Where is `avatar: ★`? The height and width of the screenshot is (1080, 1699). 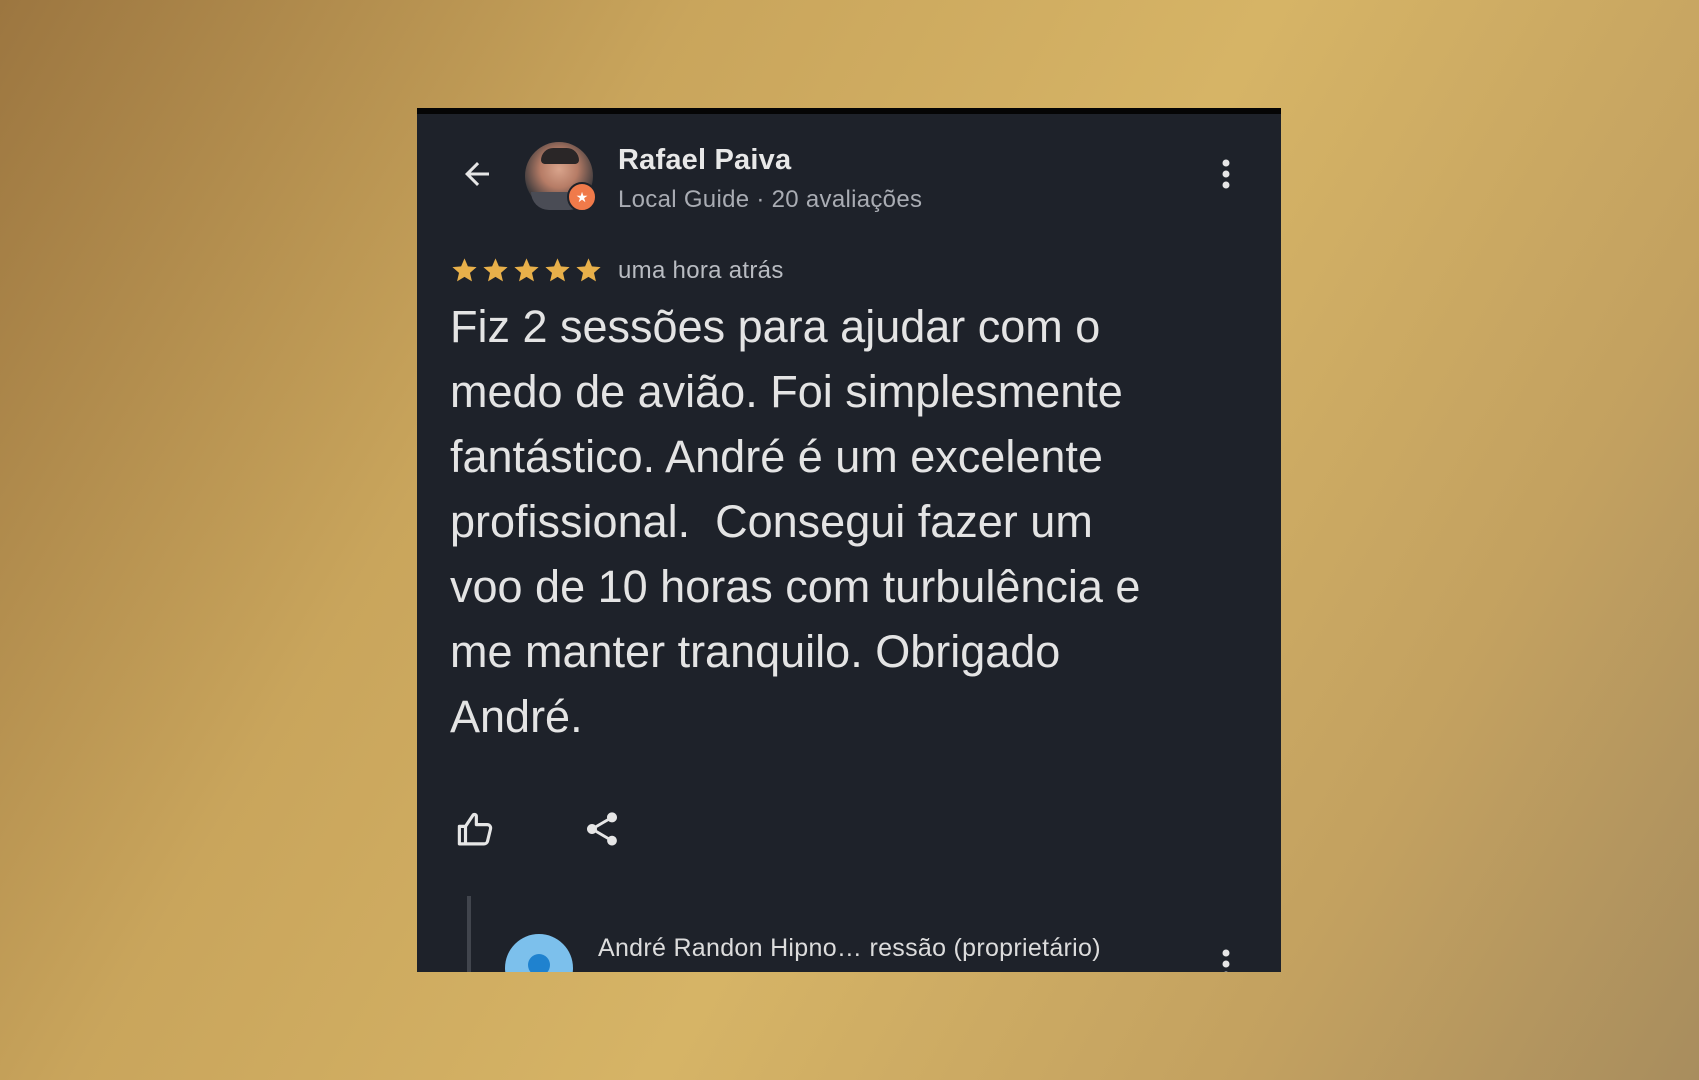
avatar: ★ is located at coordinates (561, 177).